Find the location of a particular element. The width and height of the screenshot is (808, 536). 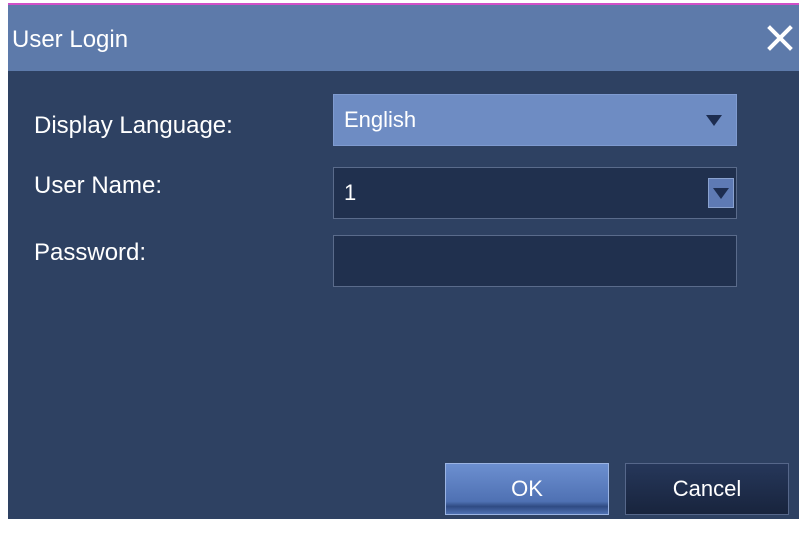

cancel-button: Cancel is located at coordinates (707, 489).